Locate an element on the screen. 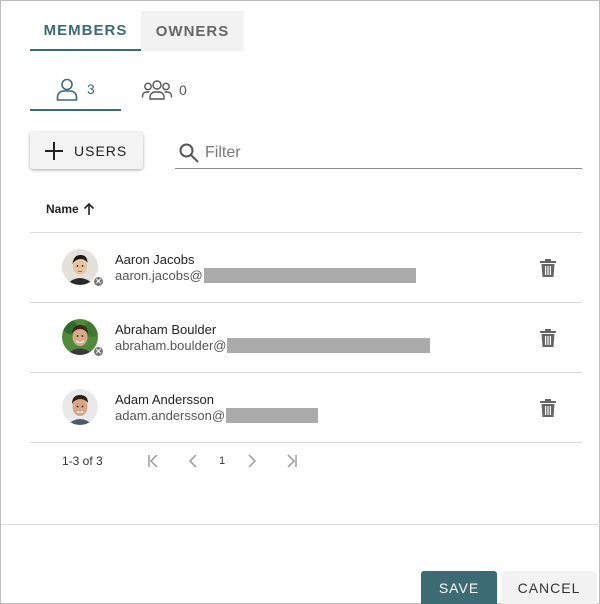 The height and width of the screenshot is (604, 600). subtab-groups: 0 is located at coordinates (171, 90).